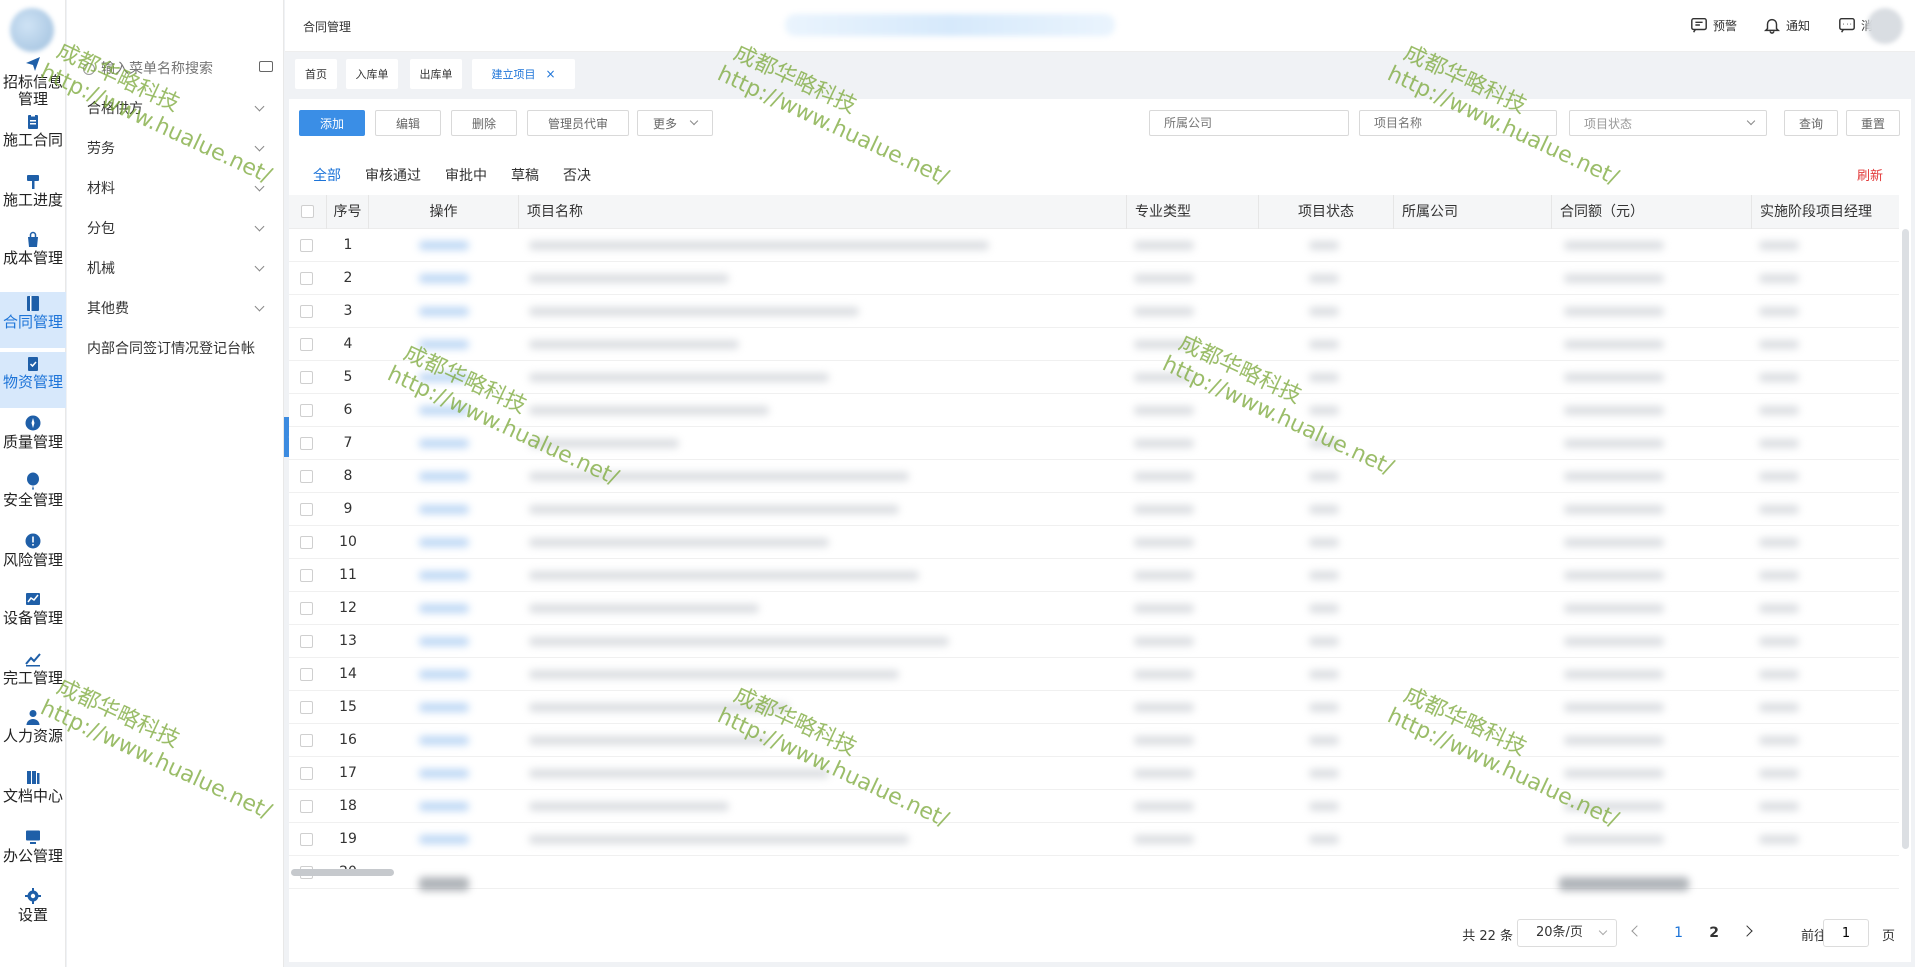 The height and width of the screenshot is (967, 1915). I want to click on menu-search-input, so click(176, 69).